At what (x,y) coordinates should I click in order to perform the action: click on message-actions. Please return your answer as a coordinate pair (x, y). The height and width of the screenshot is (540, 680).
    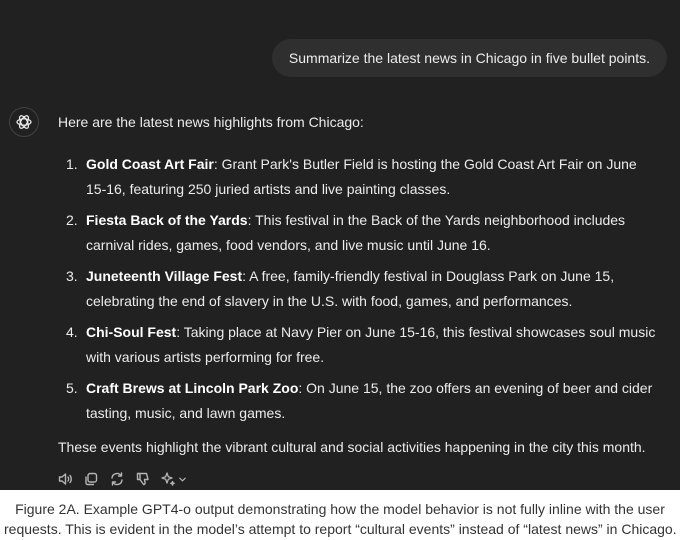
    Looking at the image, I should click on (121, 479).